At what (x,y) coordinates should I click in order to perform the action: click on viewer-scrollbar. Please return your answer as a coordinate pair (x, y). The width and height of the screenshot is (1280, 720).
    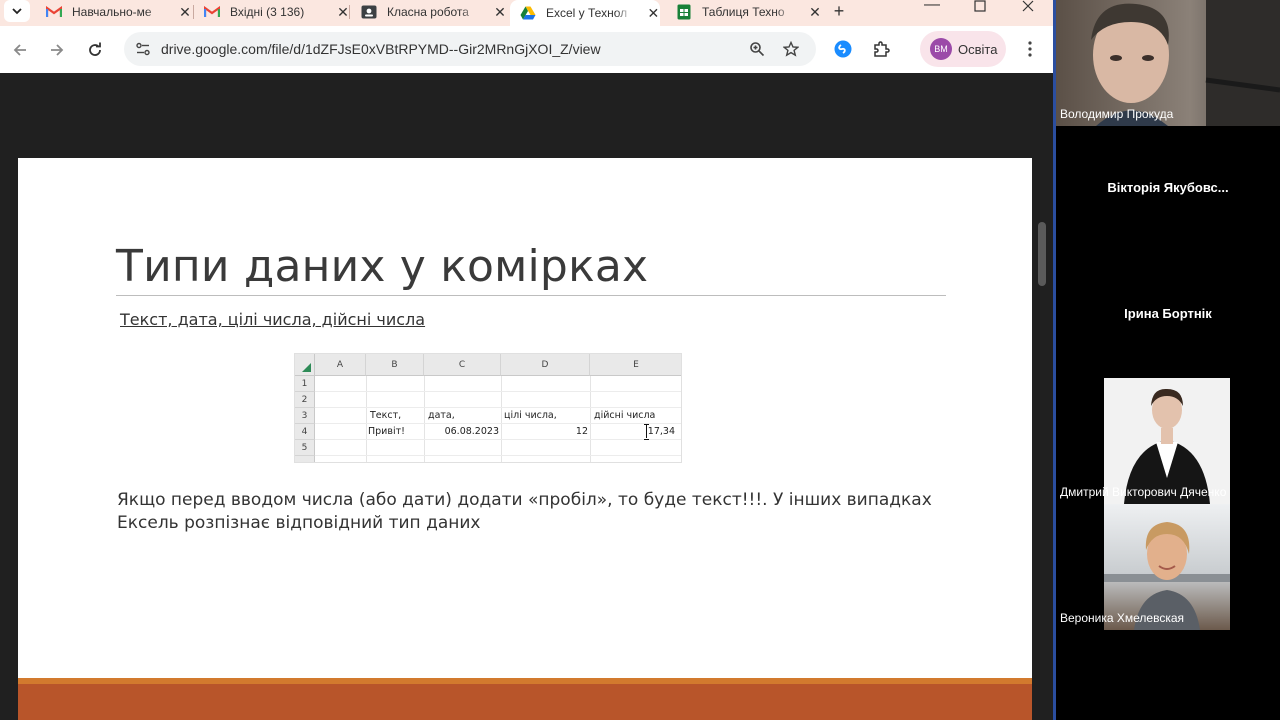
    Looking at the image, I should click on (1042, 254).